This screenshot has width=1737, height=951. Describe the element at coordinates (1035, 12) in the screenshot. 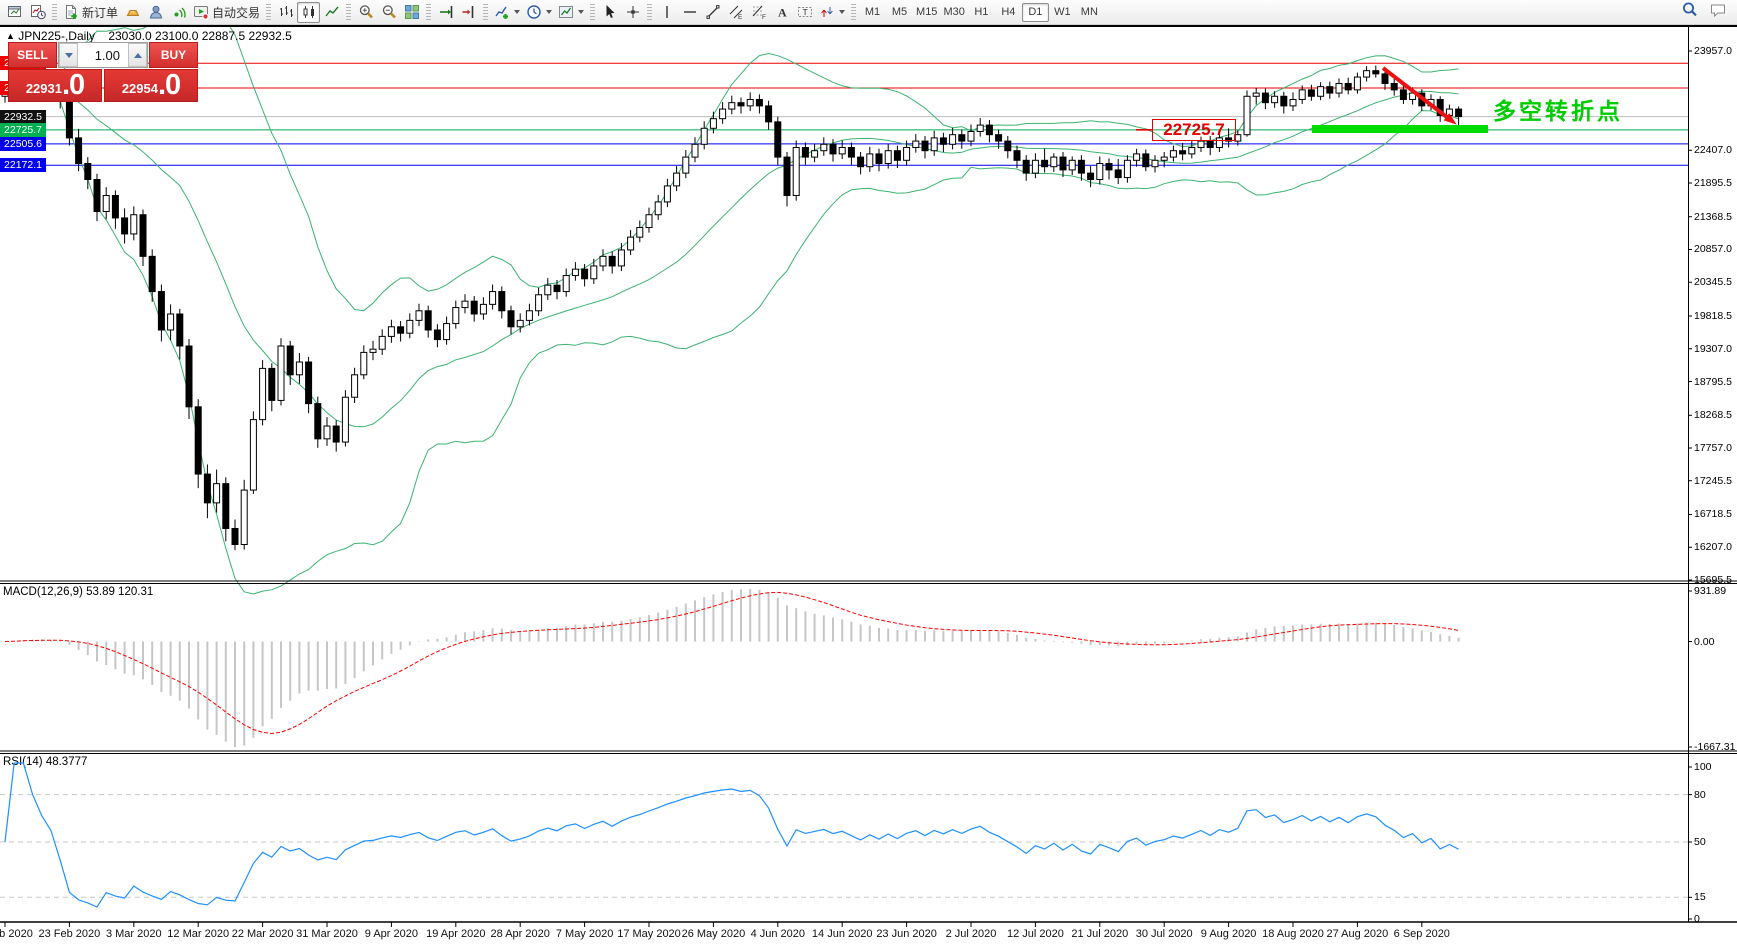

I see `timeframe-button-D1: D1` at that location.